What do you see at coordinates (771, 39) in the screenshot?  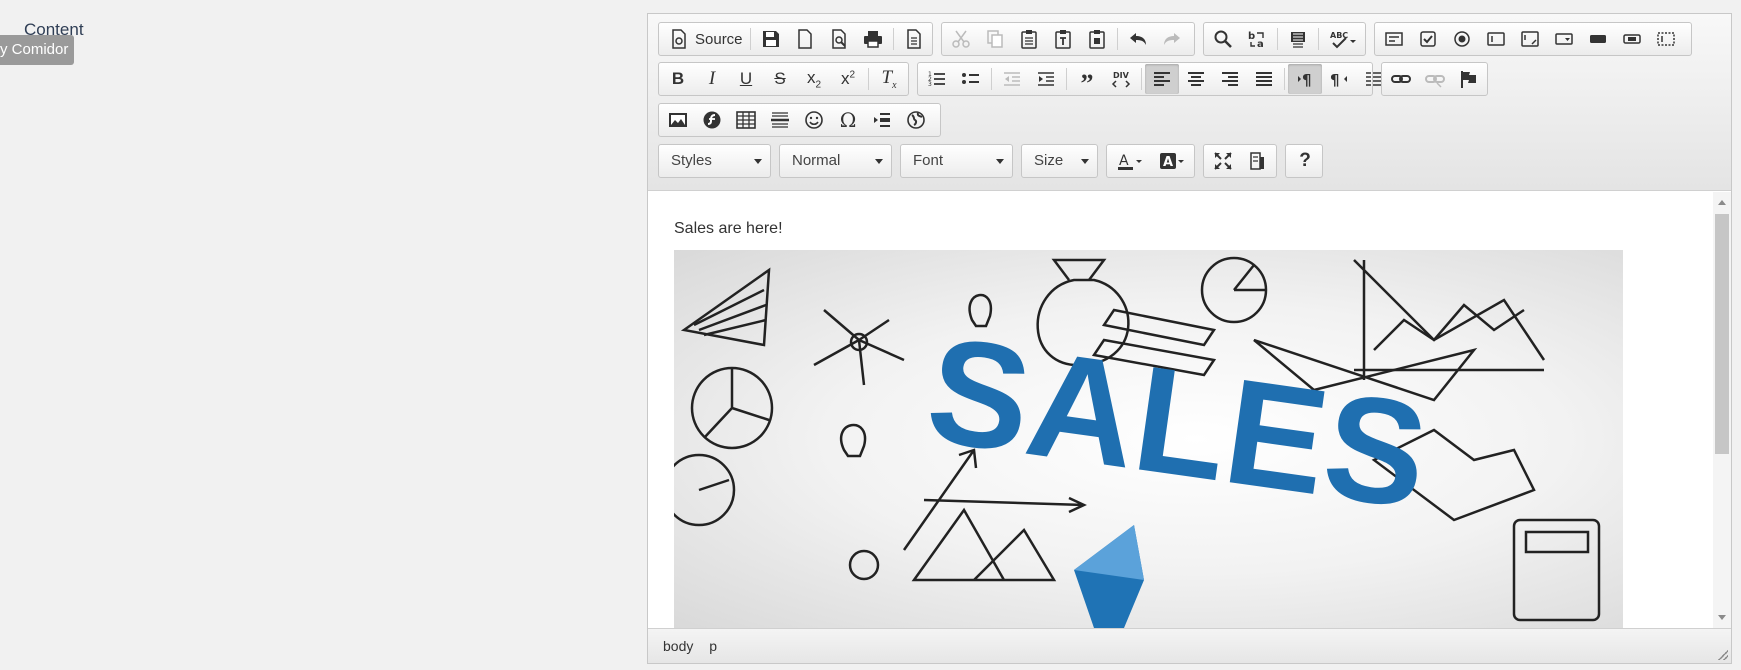 I see `save-button` at bounding box center [771, 39].